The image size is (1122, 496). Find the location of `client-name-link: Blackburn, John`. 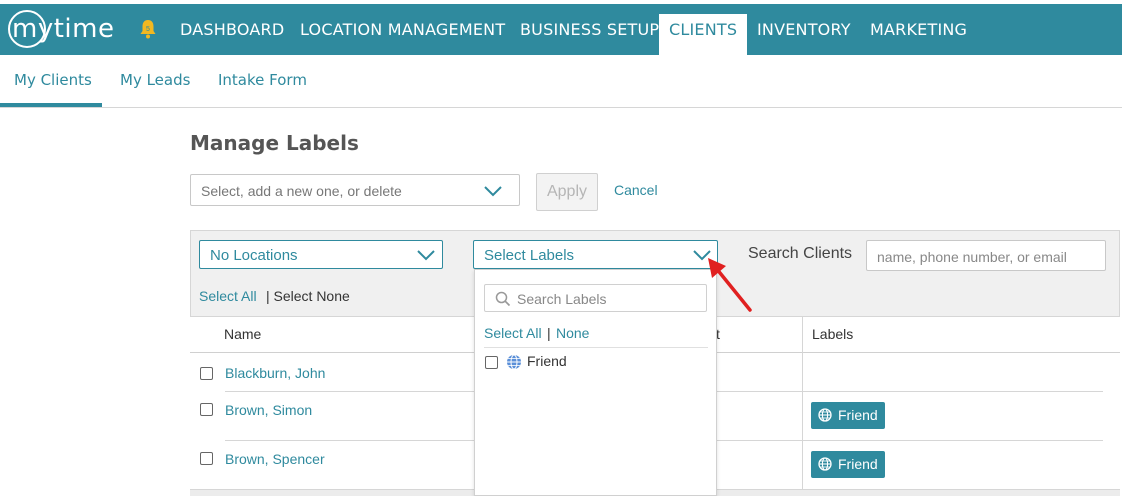

client-name-link: Blackburn, John is located at coordinates (275, 373).